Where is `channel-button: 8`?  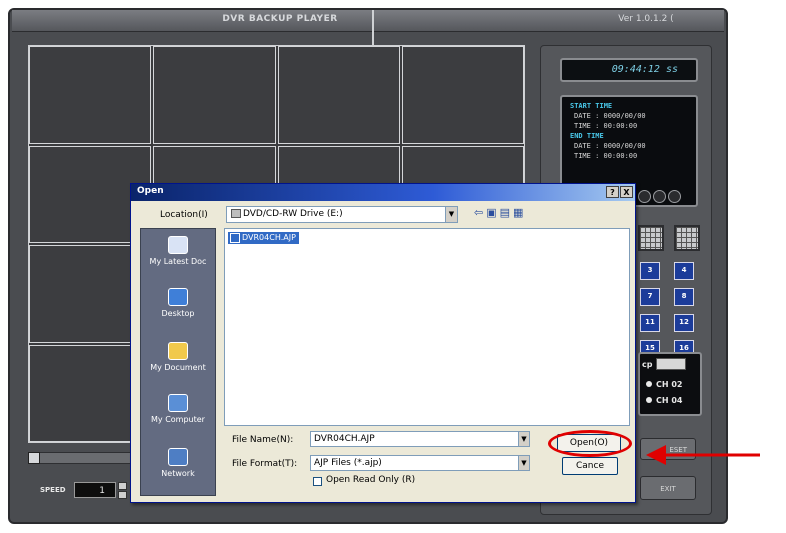 channel-button: 8 is located at coordinates (684, 297).